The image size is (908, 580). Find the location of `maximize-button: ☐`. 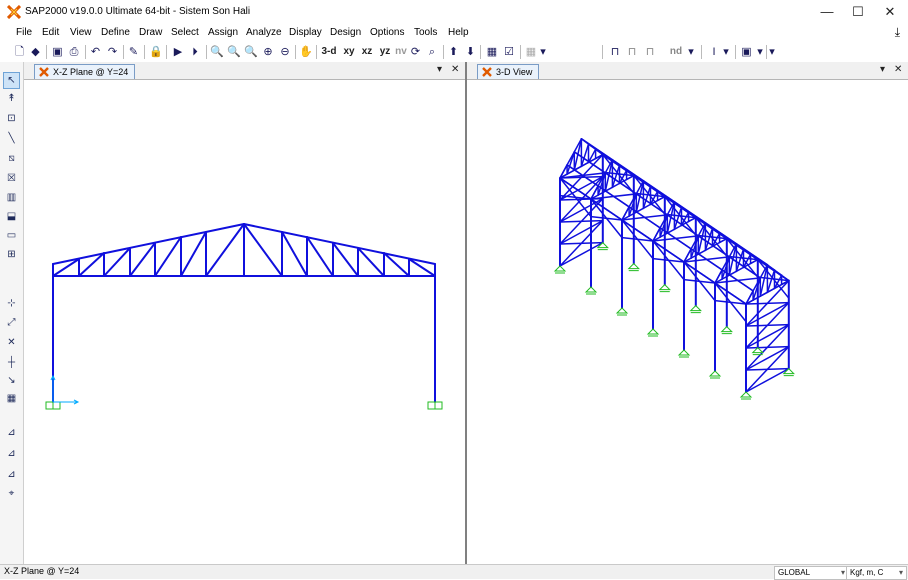

maximize-button: ☐ is located at coordinates (858, 12).